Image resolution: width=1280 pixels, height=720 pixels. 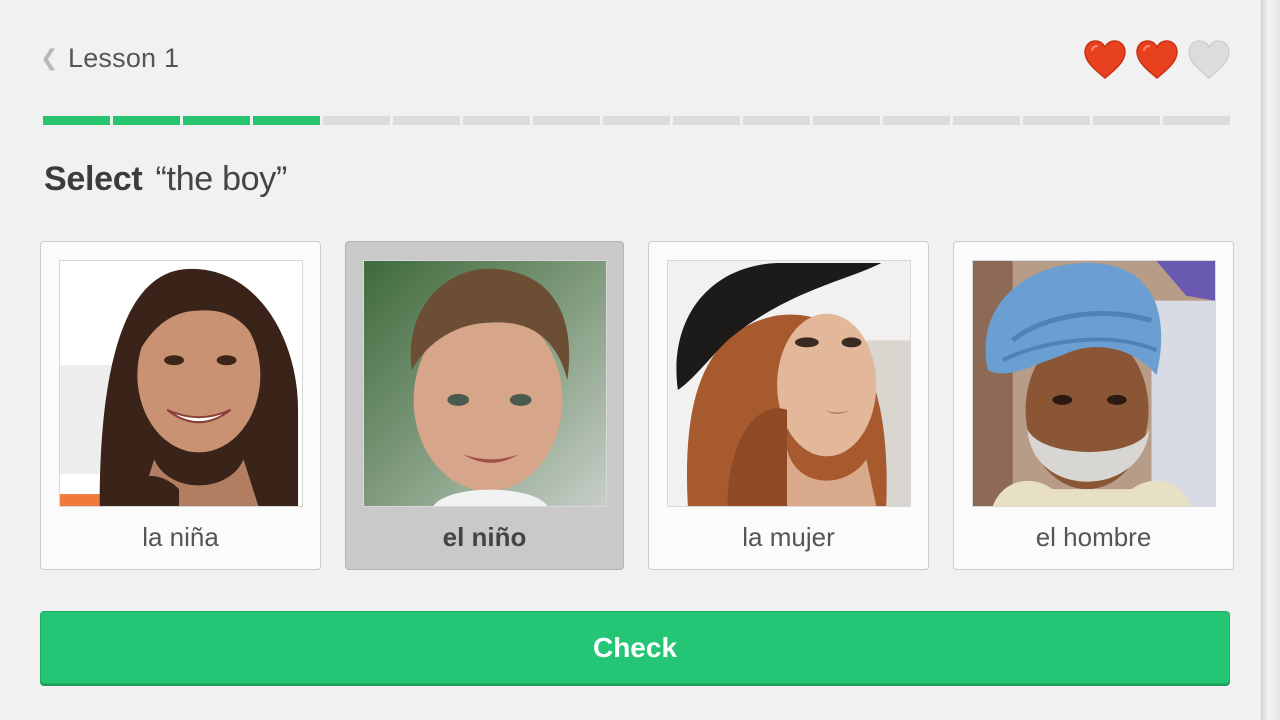 I want to click on choice-label: la niña, so click(x=180, y=537).